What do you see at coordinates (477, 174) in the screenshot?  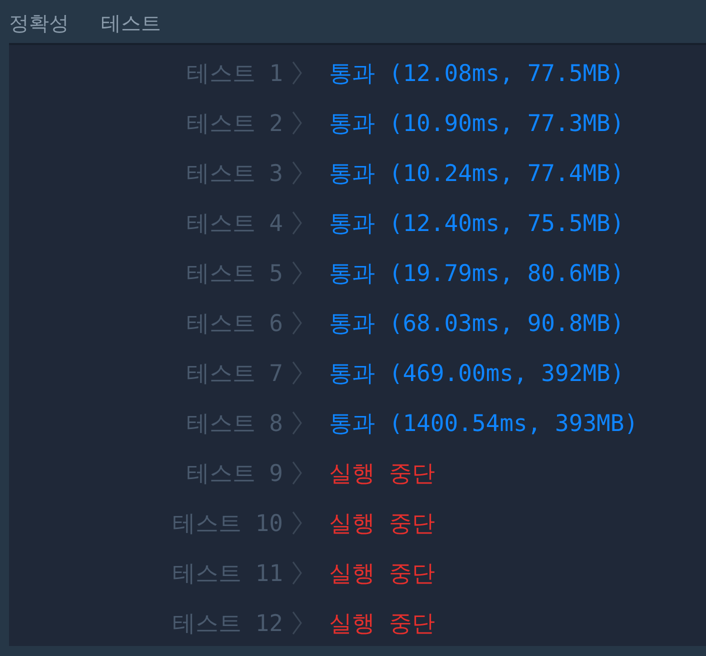 I see `test-result: 통과 (10.24ms, 77.4MB)` at bounding box center [477, 174].